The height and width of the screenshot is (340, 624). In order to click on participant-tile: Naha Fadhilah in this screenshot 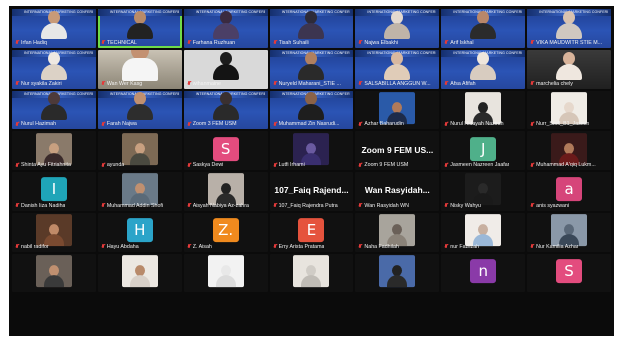, I will do `click(397, 232)`.